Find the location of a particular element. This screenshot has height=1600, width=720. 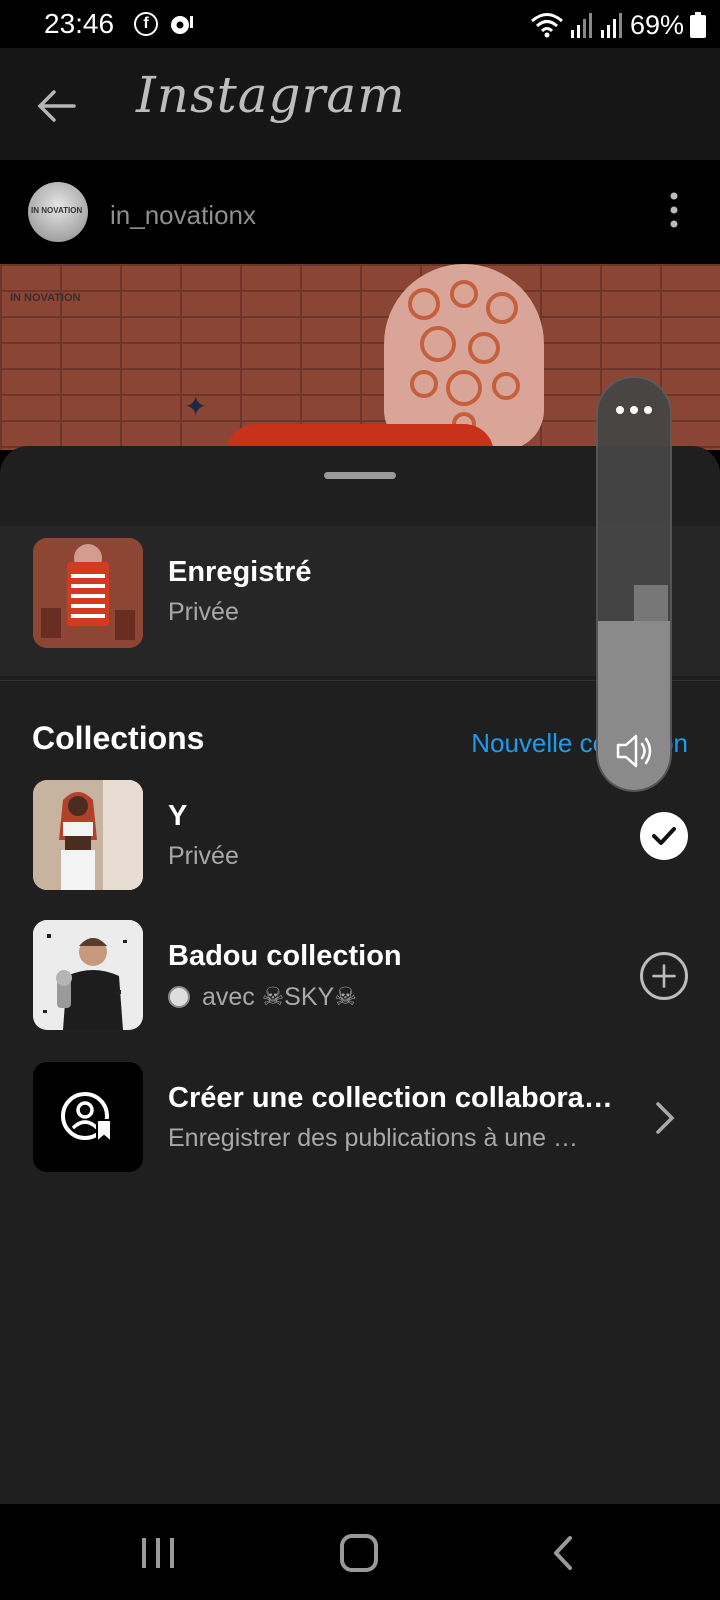

collections-heading: Collections is located at coordinates (118, 738).